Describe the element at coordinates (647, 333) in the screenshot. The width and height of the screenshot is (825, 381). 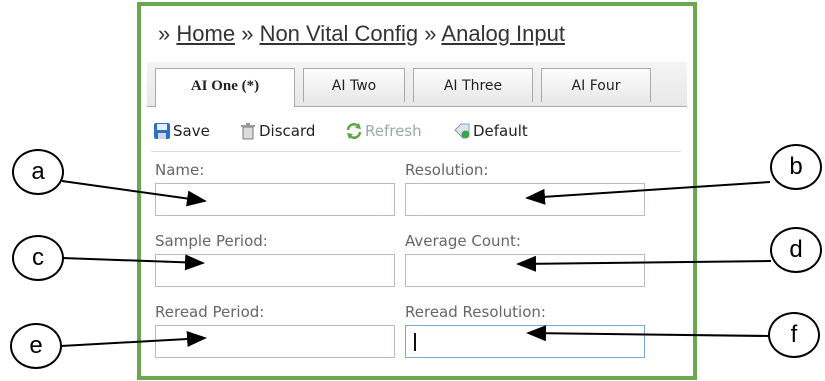
I see `arrow-f` at that location.